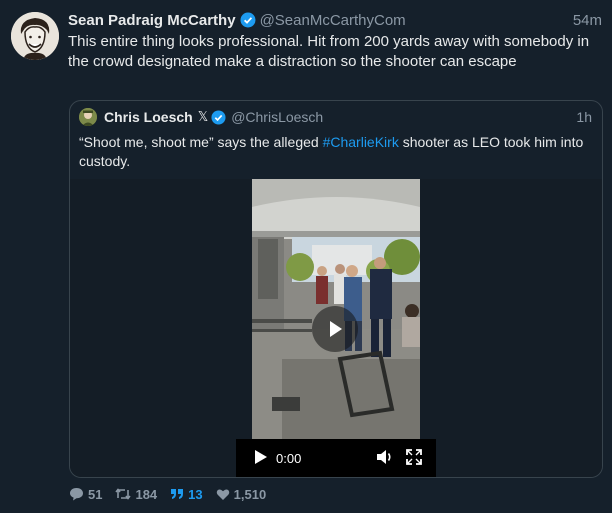 This screenshot has width=612, height=513. Describe the element at coordinates (277, 117) in the screenshot. I see `quoted-author-handle: @ChrisLoesch` at that location.